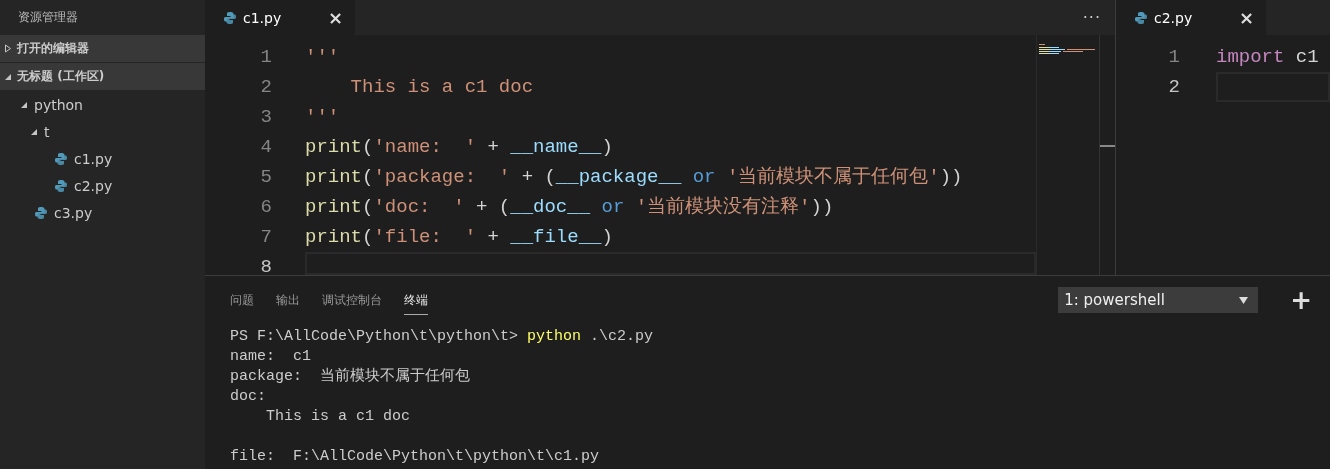 This screenshot has height=469, width=1330. Describe the element at coordinates (442, 87) in the screenshot. I see `code-line: This is a c1 doc` at that location.